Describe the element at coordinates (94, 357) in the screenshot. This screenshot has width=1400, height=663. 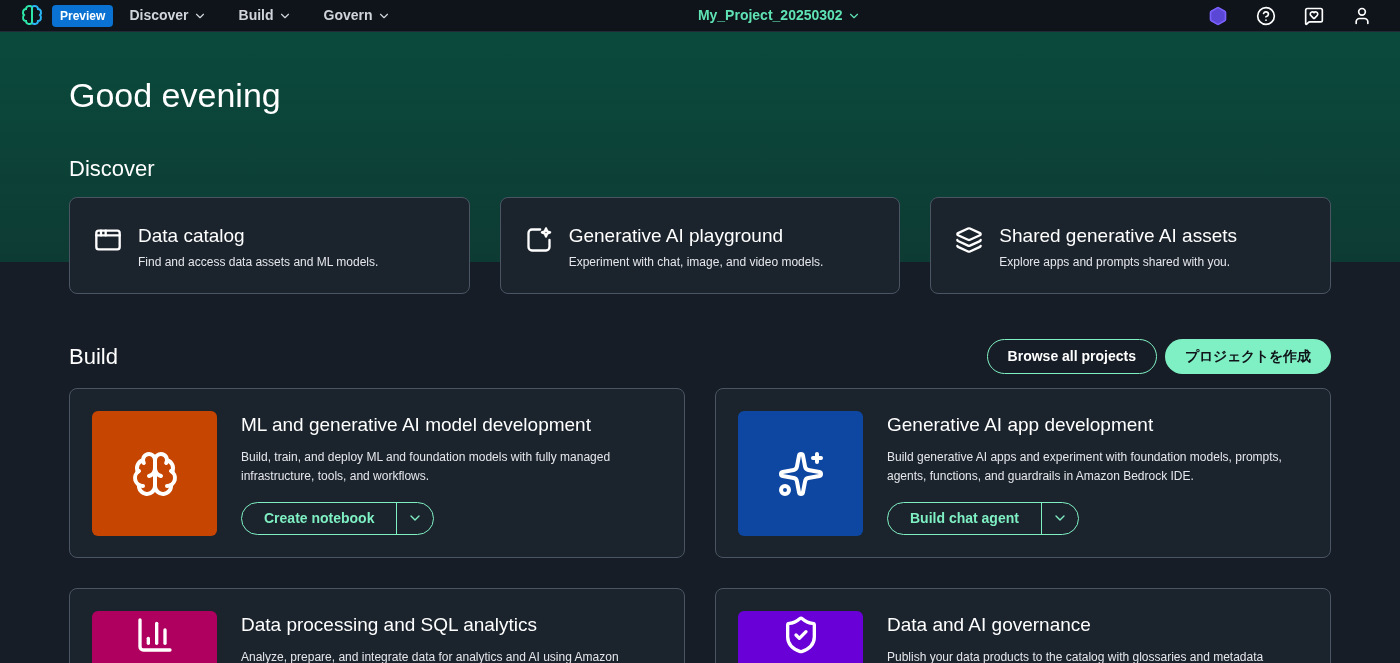
I see `section-heading: Build` at that location.